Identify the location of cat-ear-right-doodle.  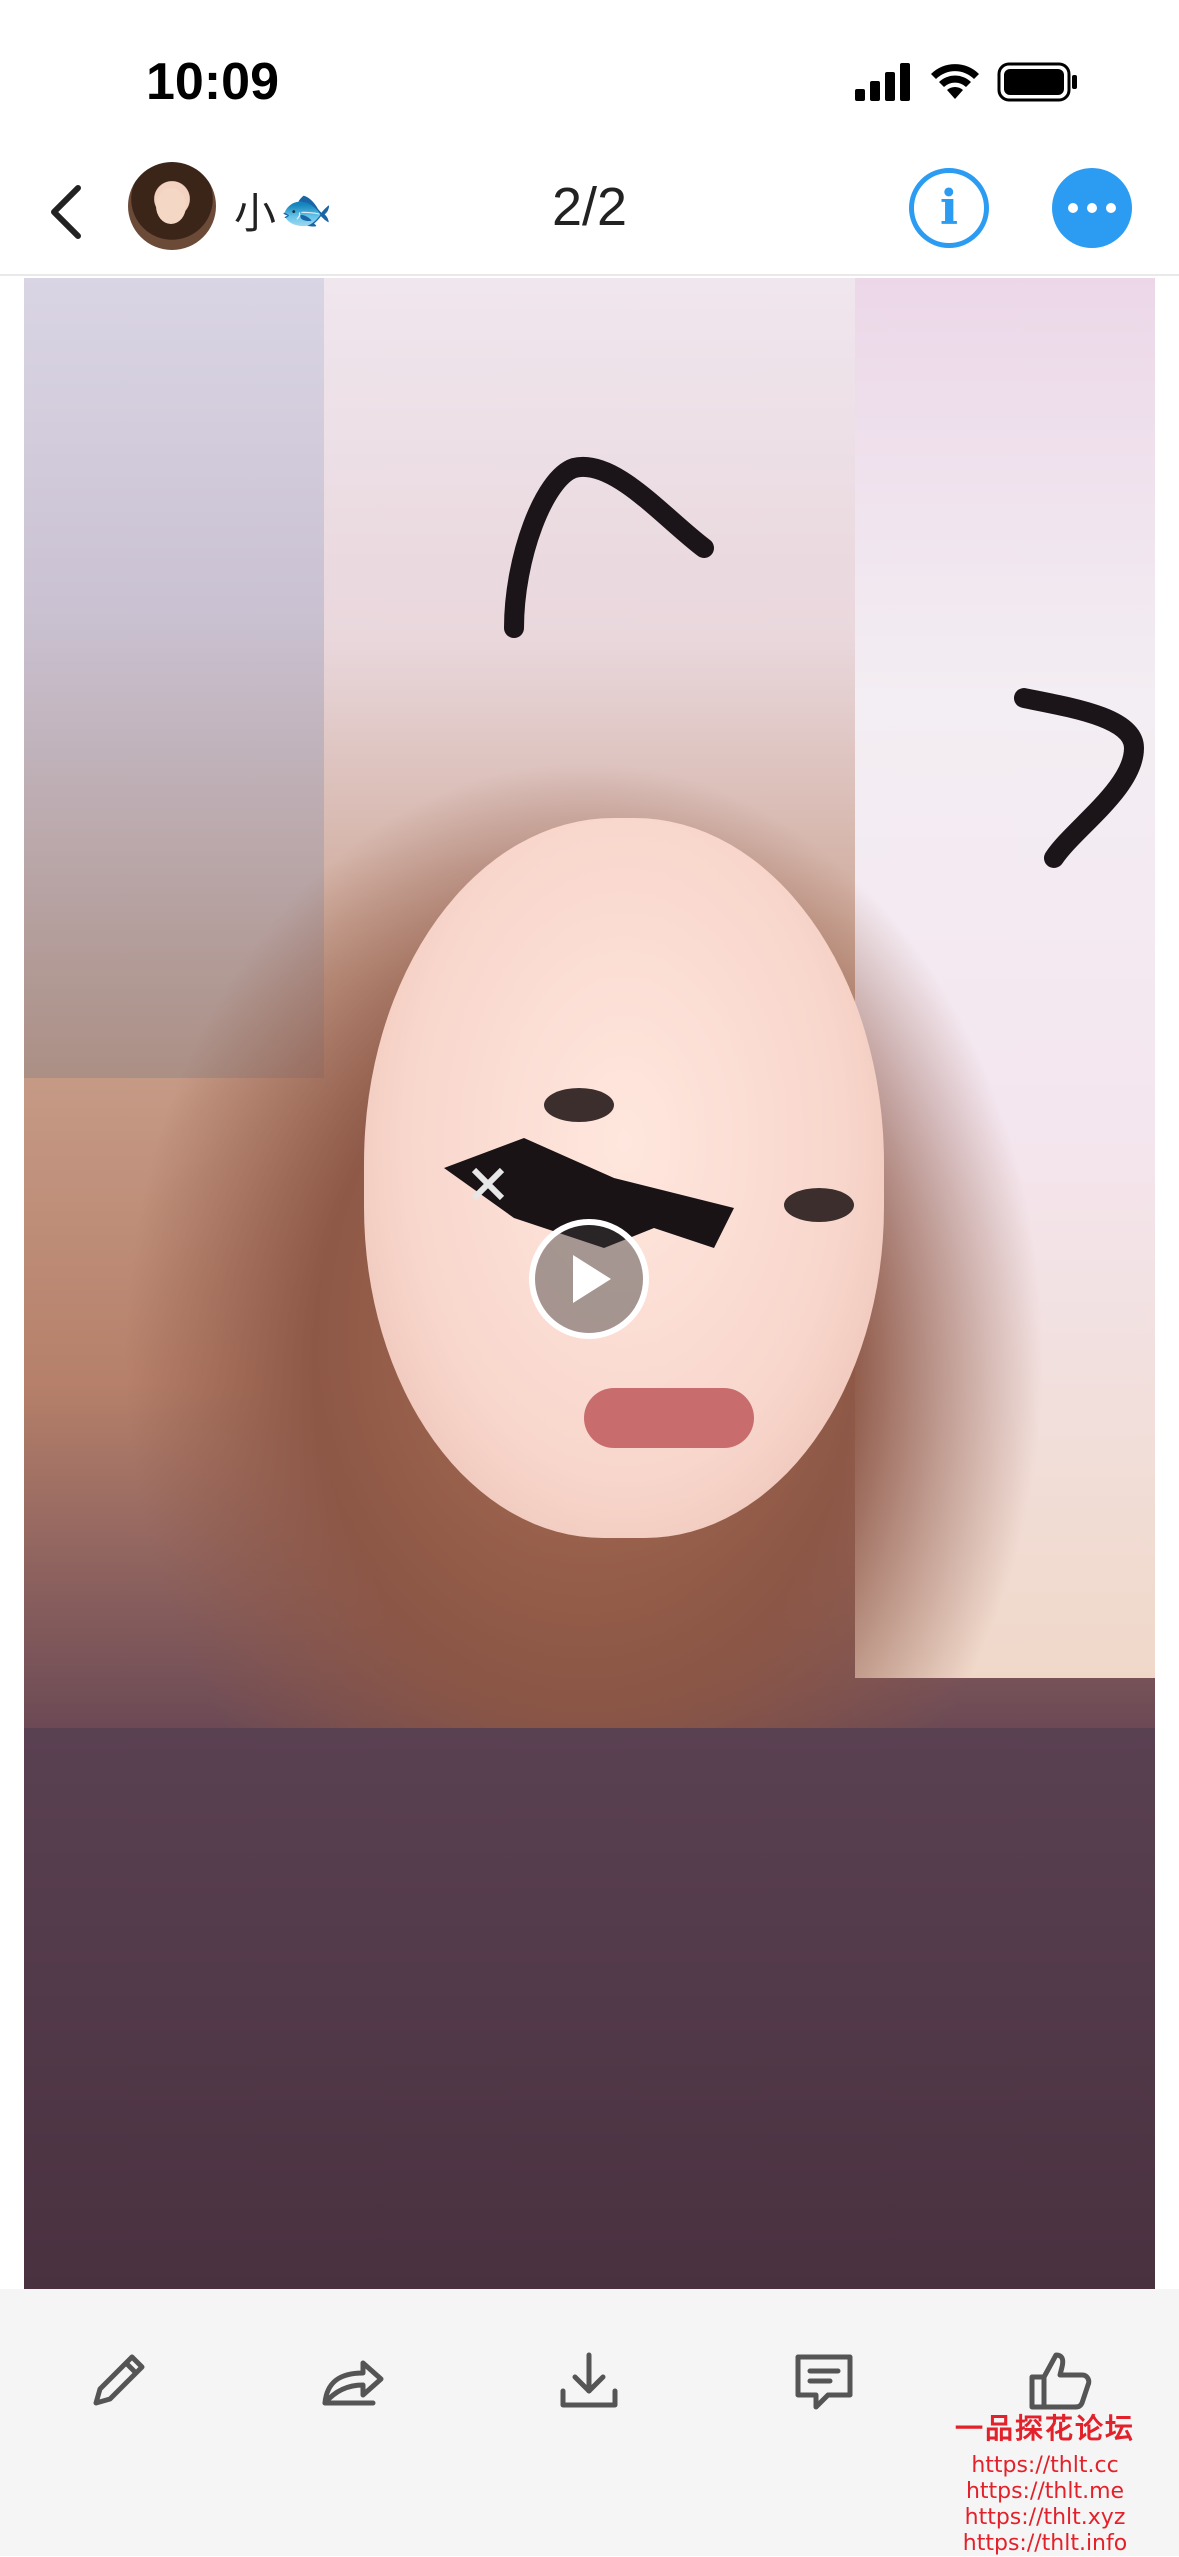
(1079, 778).